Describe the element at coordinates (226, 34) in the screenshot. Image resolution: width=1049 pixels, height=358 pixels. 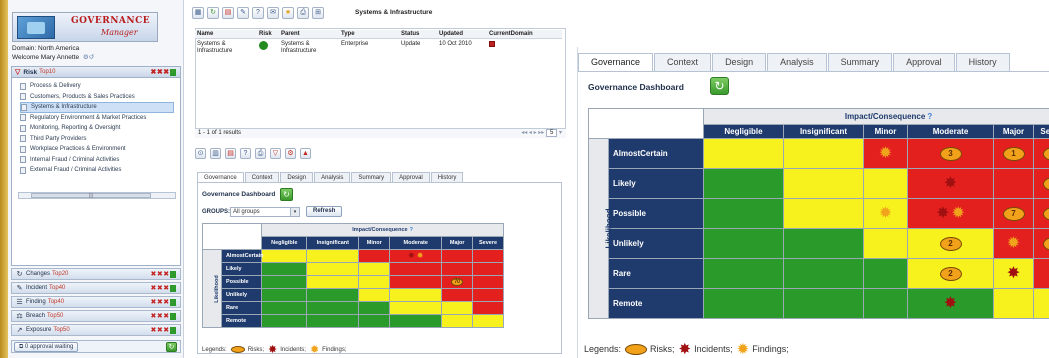
I see `column-header: Name` at that location.